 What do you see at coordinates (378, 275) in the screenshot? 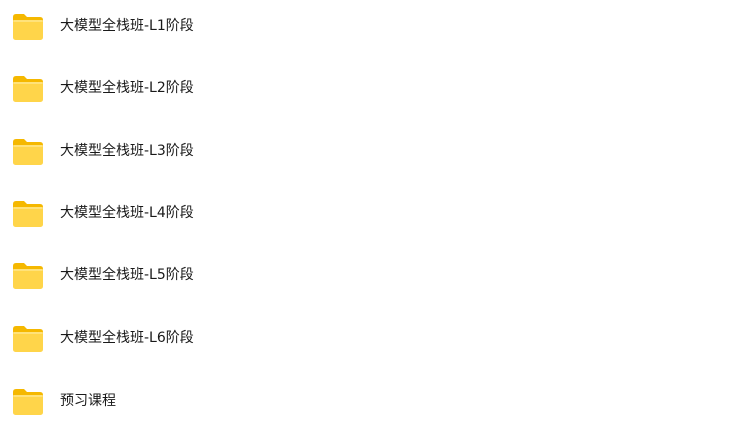
I see `folder-item: 大模型全栈班-L5阶段` at bounding box center [378, 275].